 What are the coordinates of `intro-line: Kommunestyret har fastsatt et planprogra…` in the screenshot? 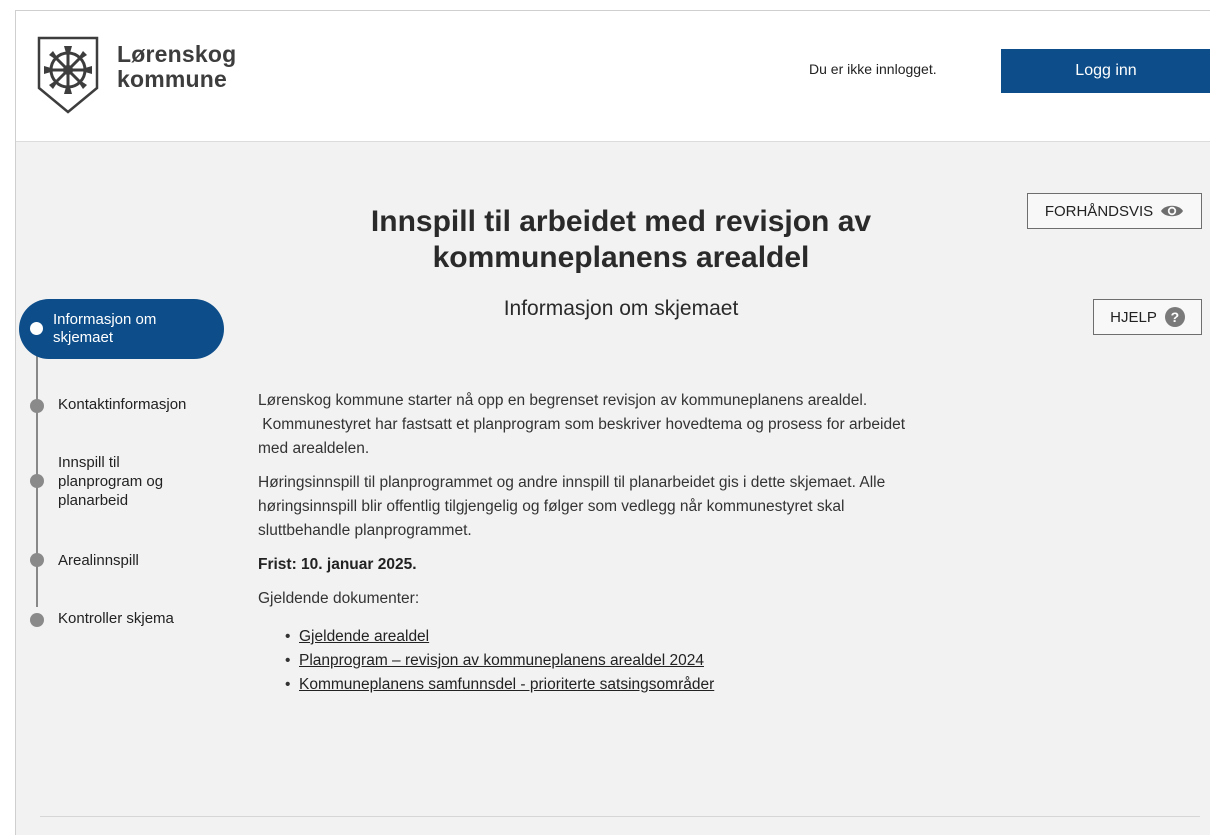 It's located at (581, 424).